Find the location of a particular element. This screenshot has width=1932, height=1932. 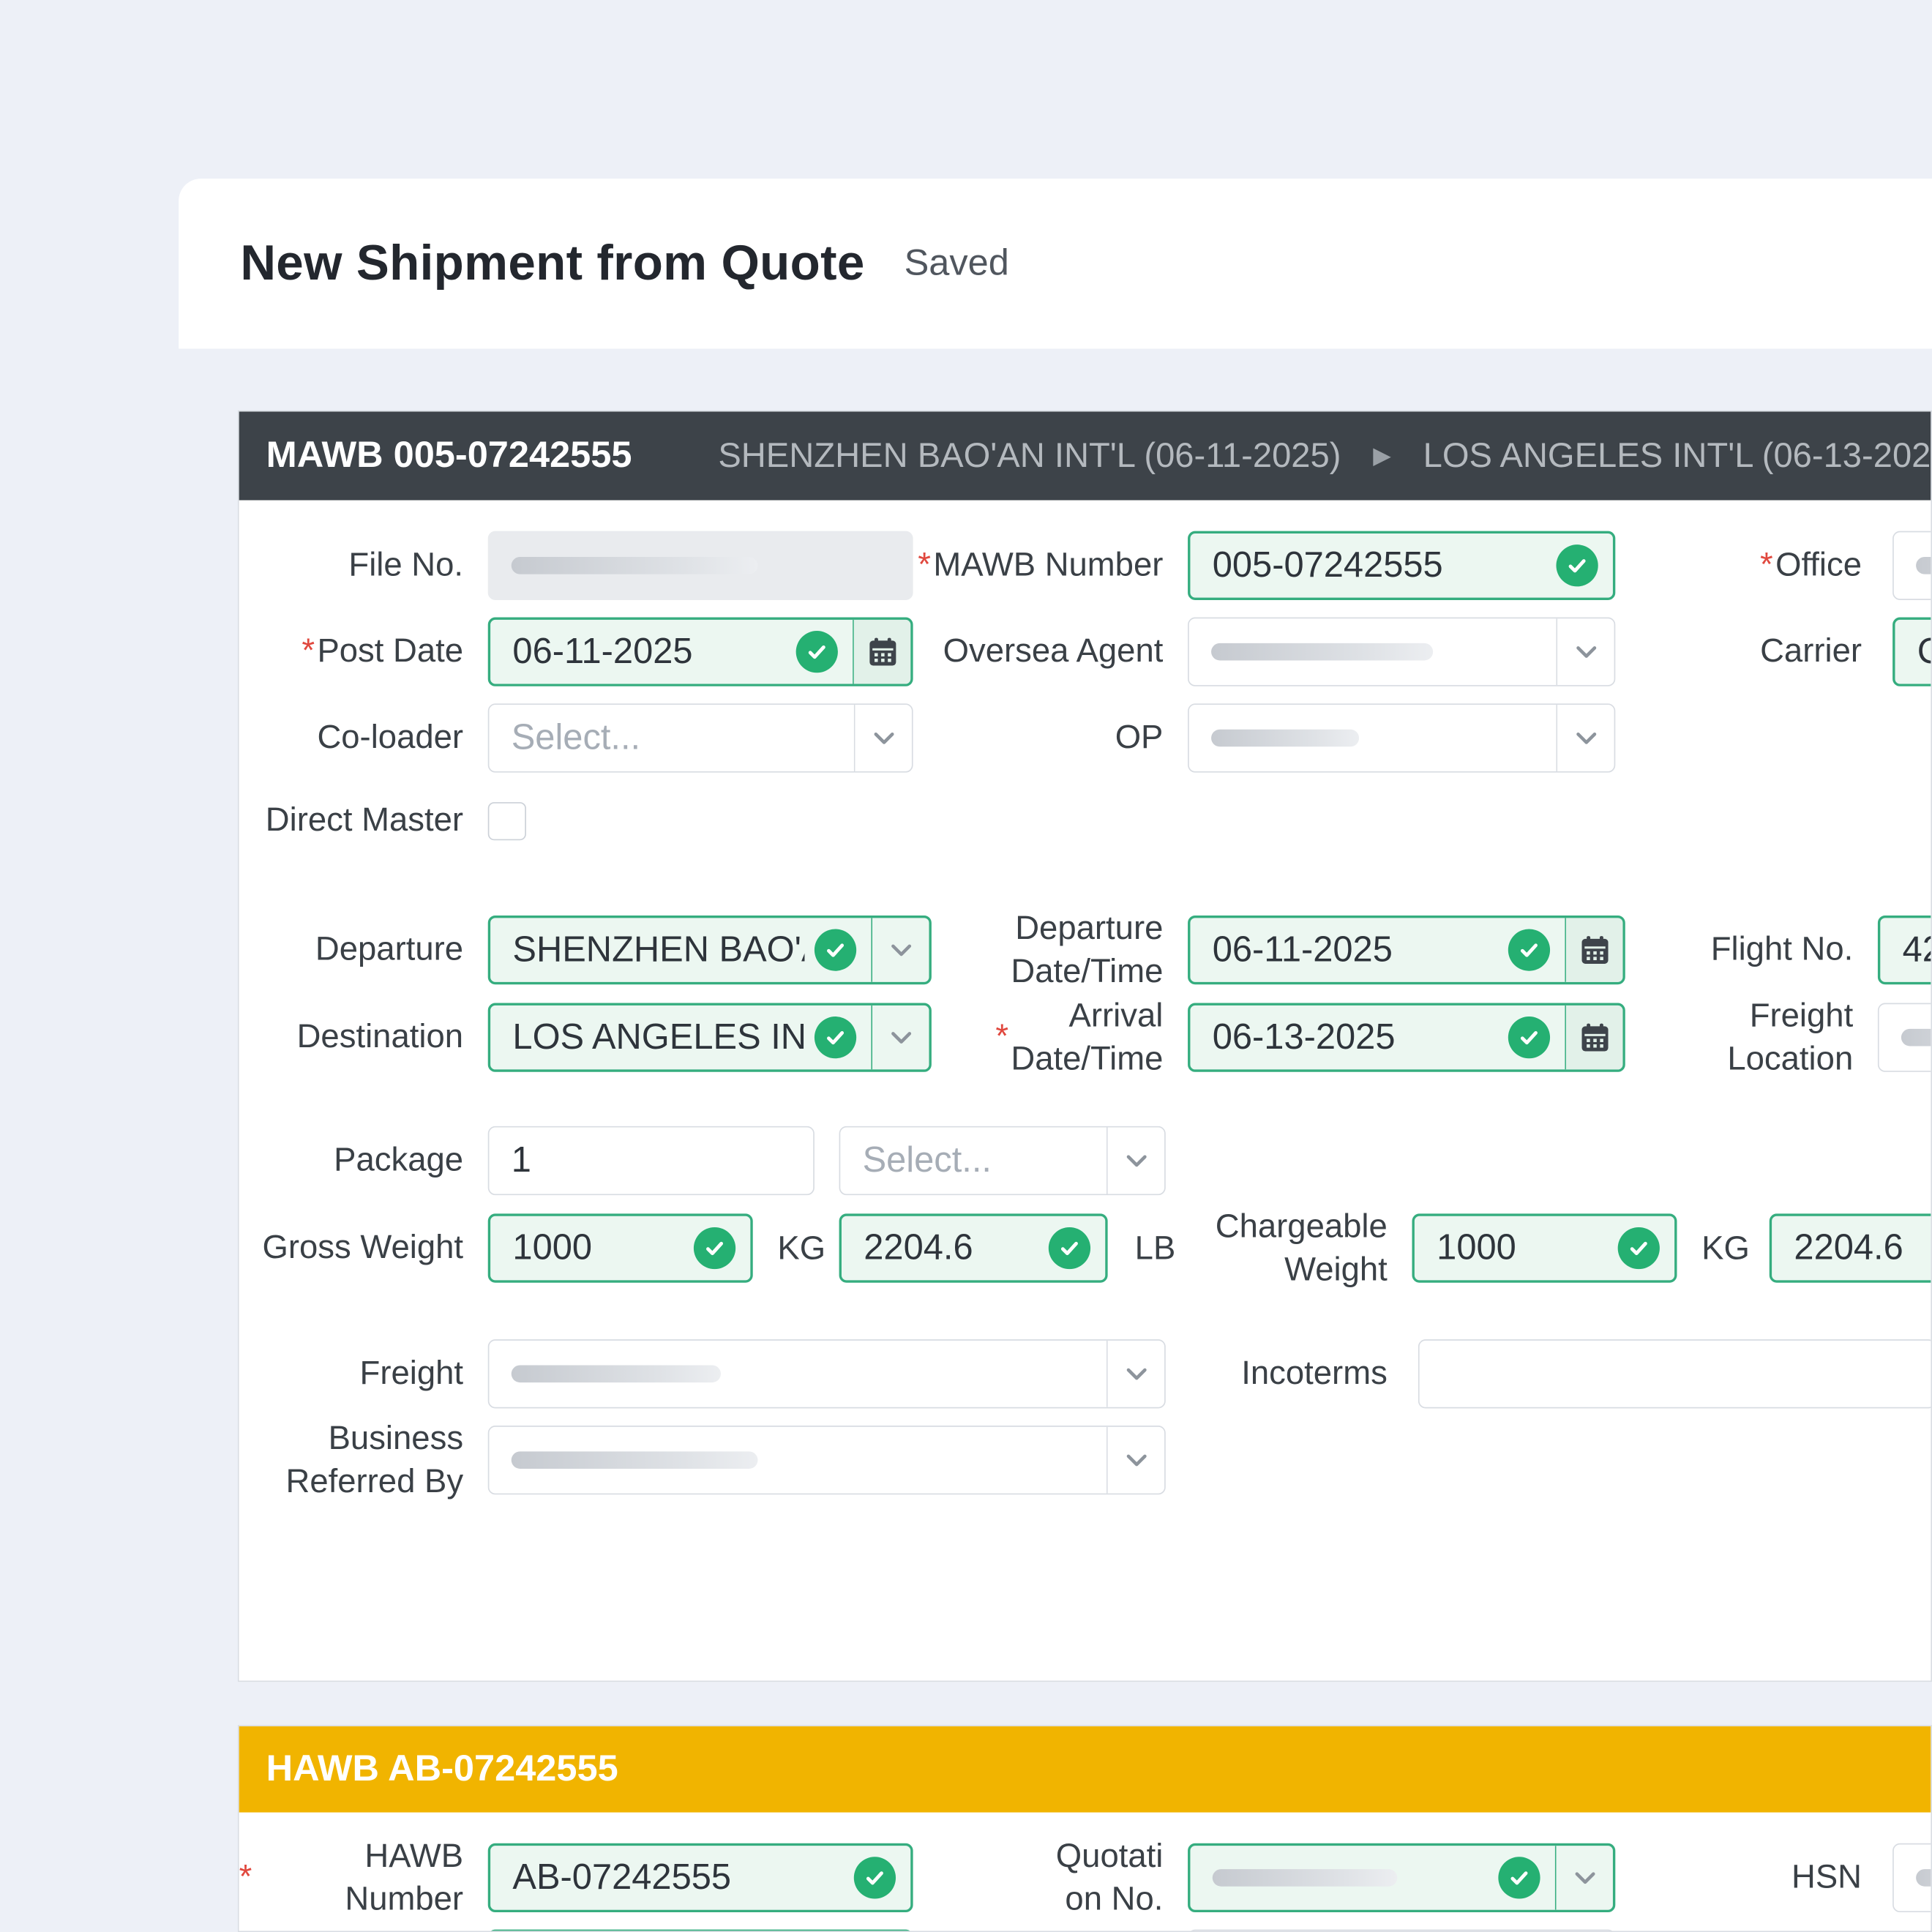

chargeable-weight-lb-field: 2204.6 is located at coordinates (1850, 1248).